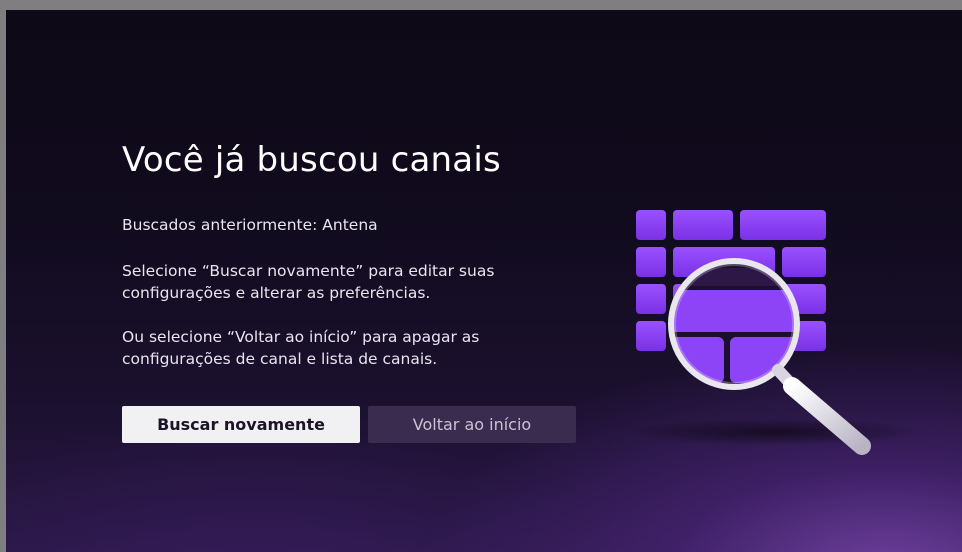 This screenshot has width=962, height=552. I want to click on page-title: Você já buscou canais, so click(311, 160).